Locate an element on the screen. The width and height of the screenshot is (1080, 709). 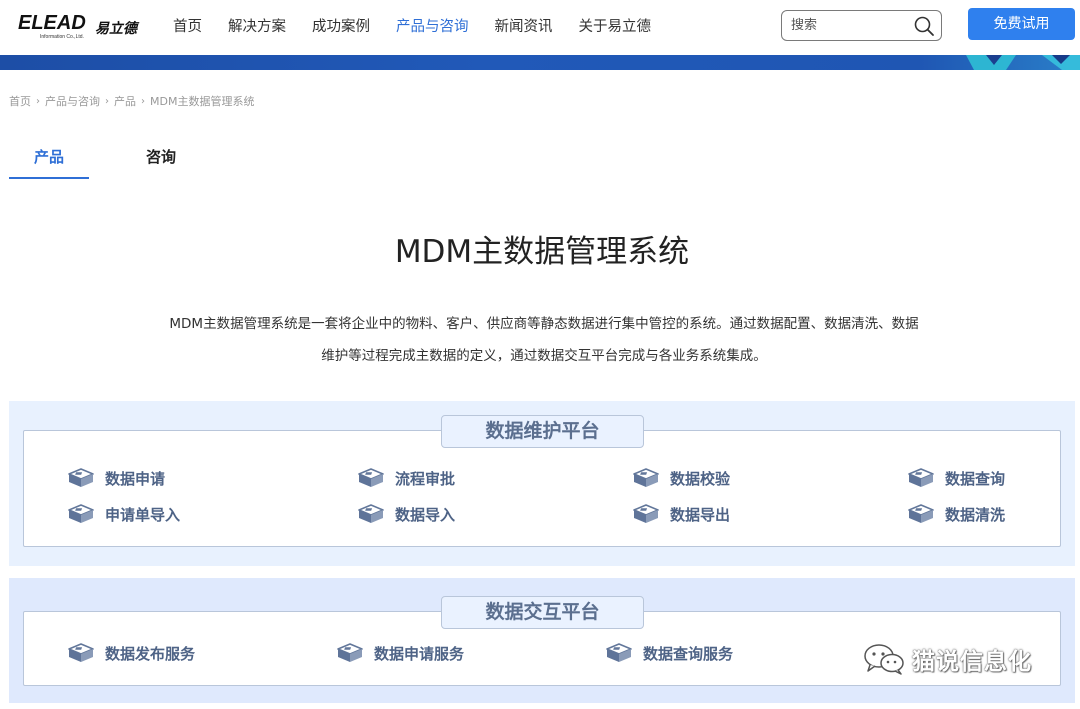
search-icon is located at coordinates (924, 26).